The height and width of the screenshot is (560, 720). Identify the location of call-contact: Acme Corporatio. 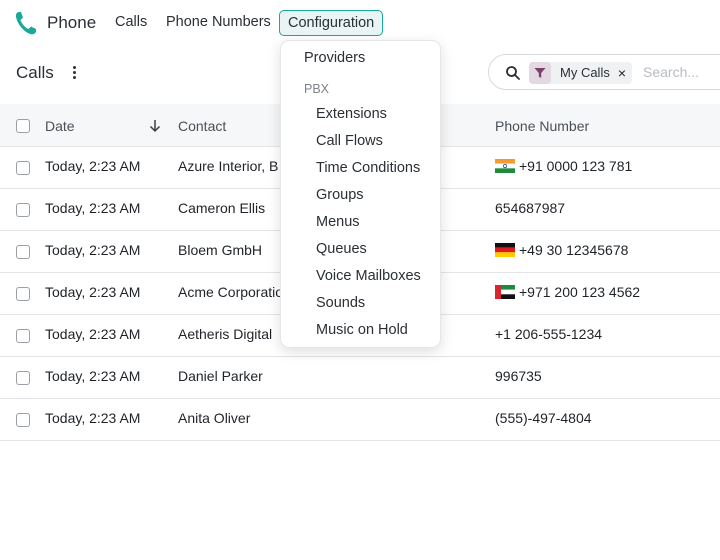
(230, 292).